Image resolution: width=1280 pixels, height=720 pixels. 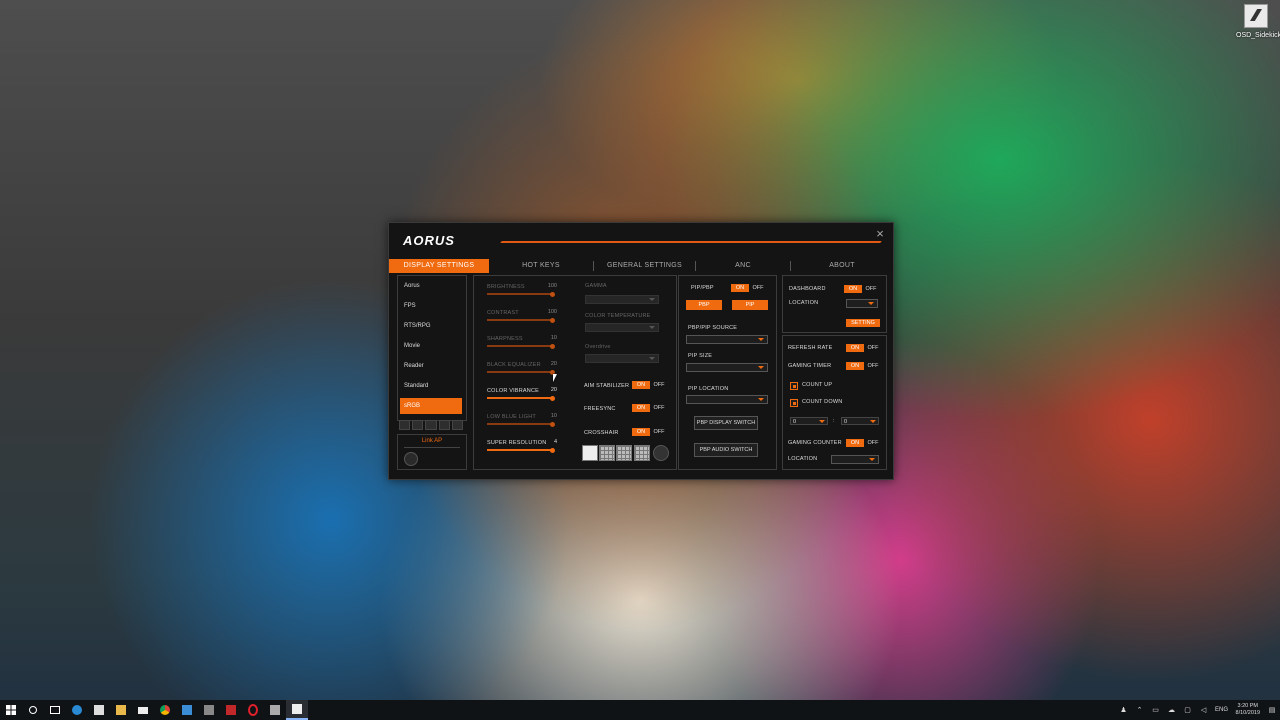 What do you see at coordinates (1140, 710) in the screenshot?
I see `chevron-up-icon: ⌃` at bounding box center [1140, 710].